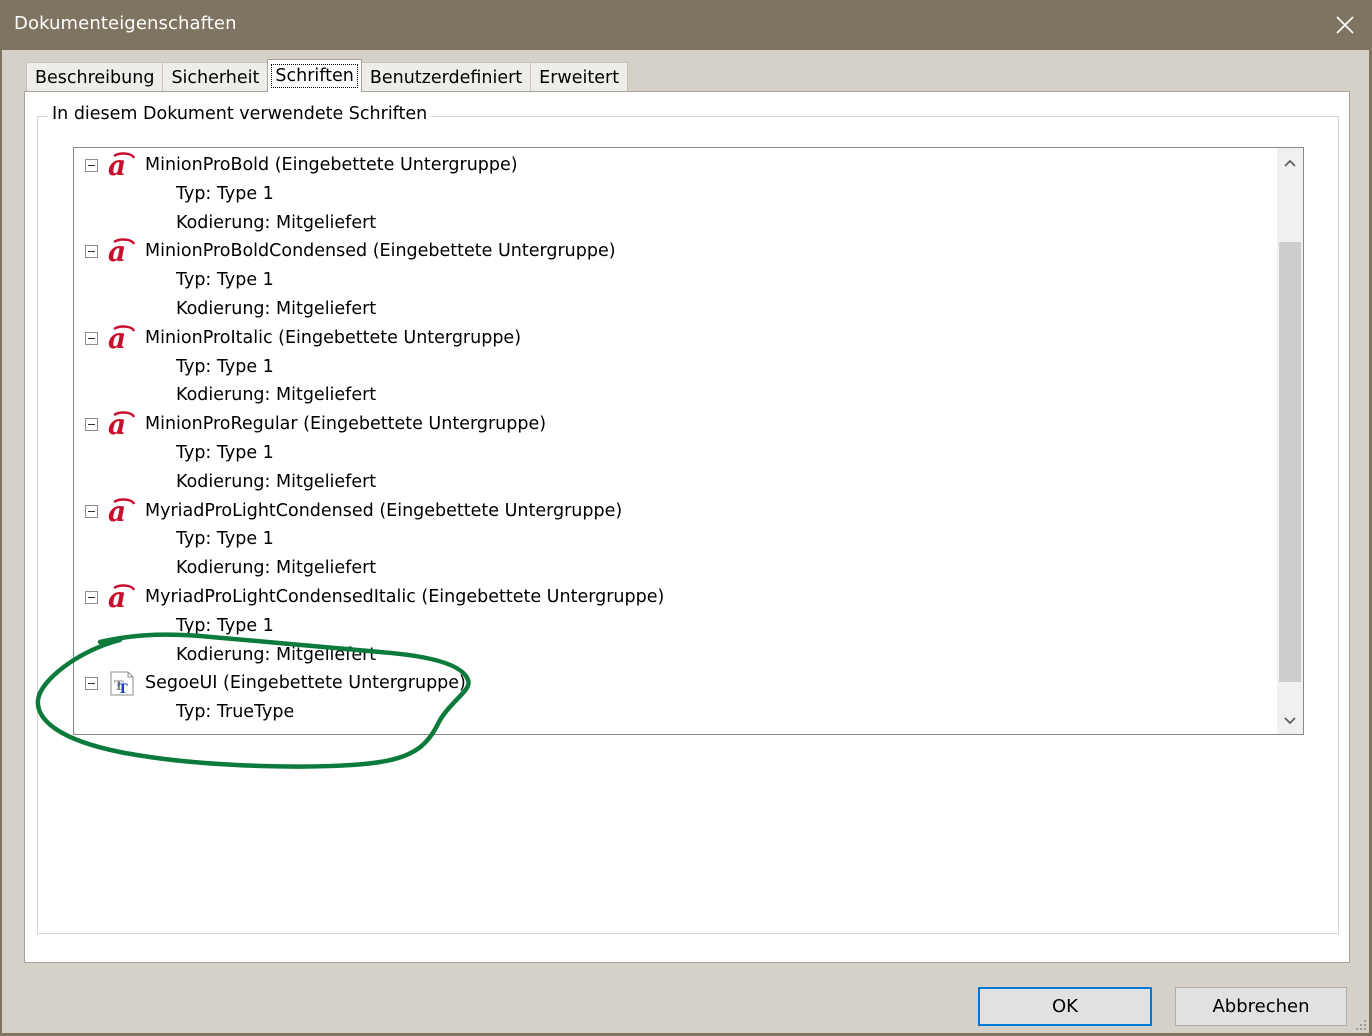  Describe the element at coordinates (1290, 462) in the screenshot. I see `scrollbar-thumb` at that location.